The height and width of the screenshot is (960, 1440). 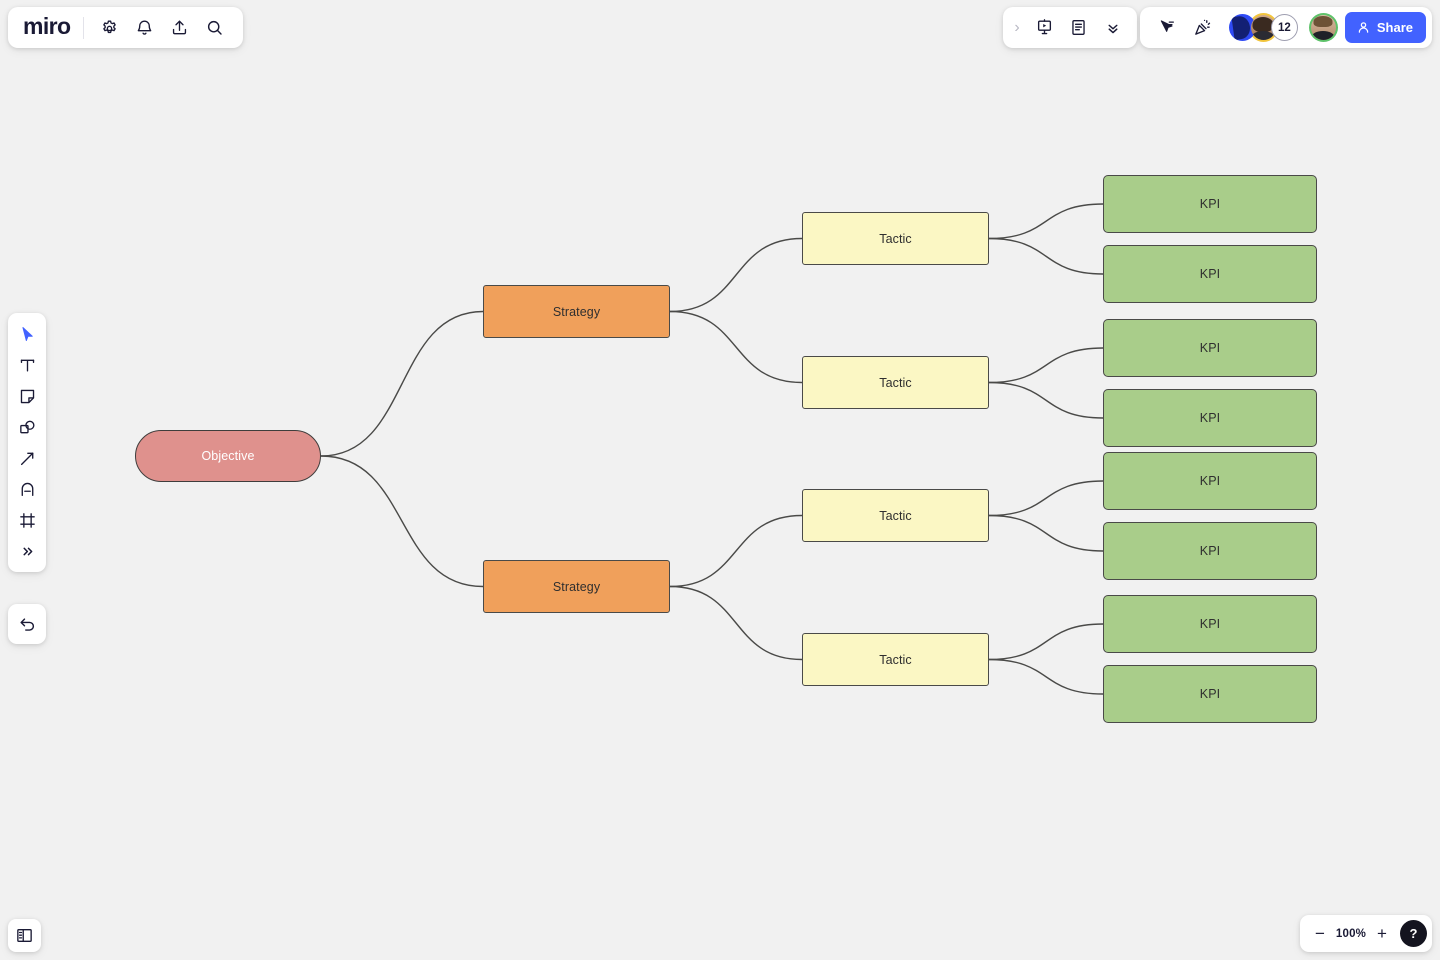 I want to click on collaborator-avatars: 12, so click(x=1262, y=27).